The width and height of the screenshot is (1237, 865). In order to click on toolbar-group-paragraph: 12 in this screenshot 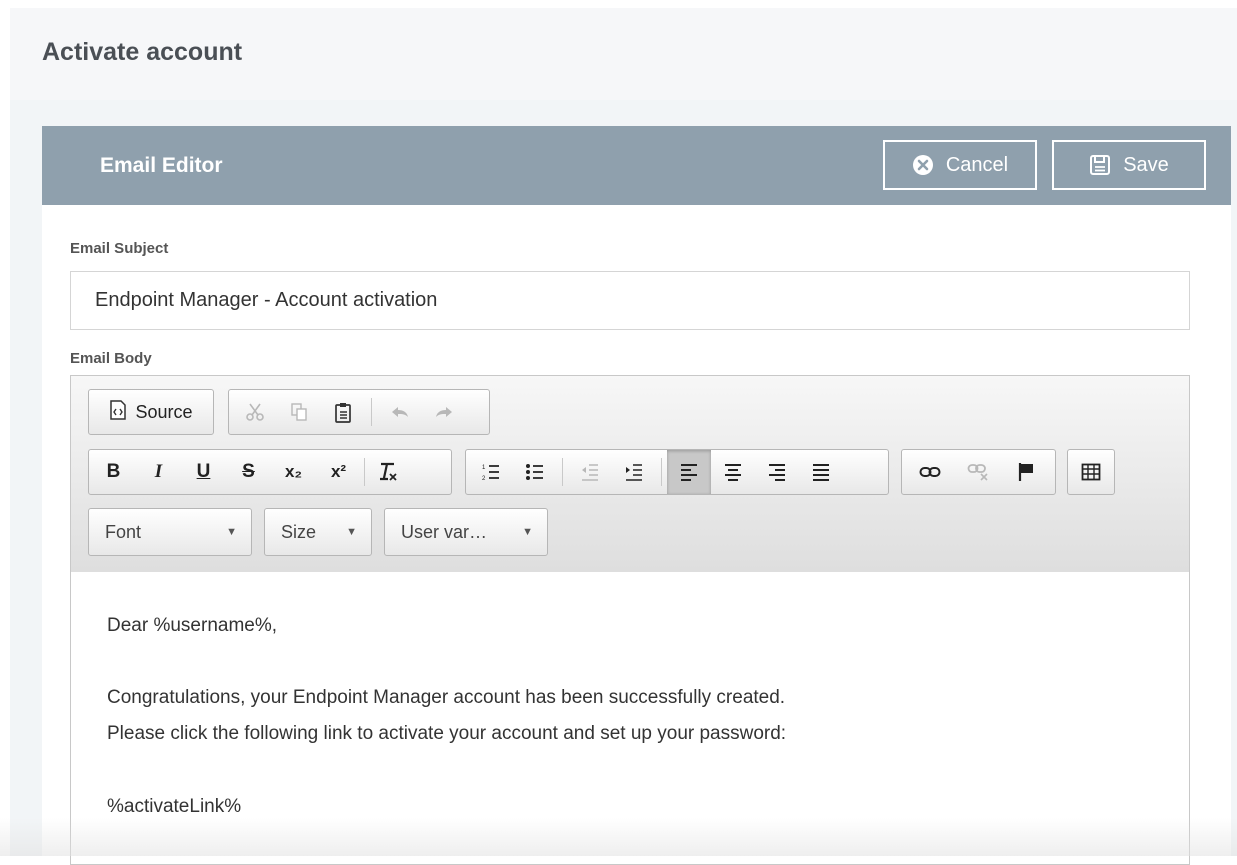, I will do `click(677, 472)`.